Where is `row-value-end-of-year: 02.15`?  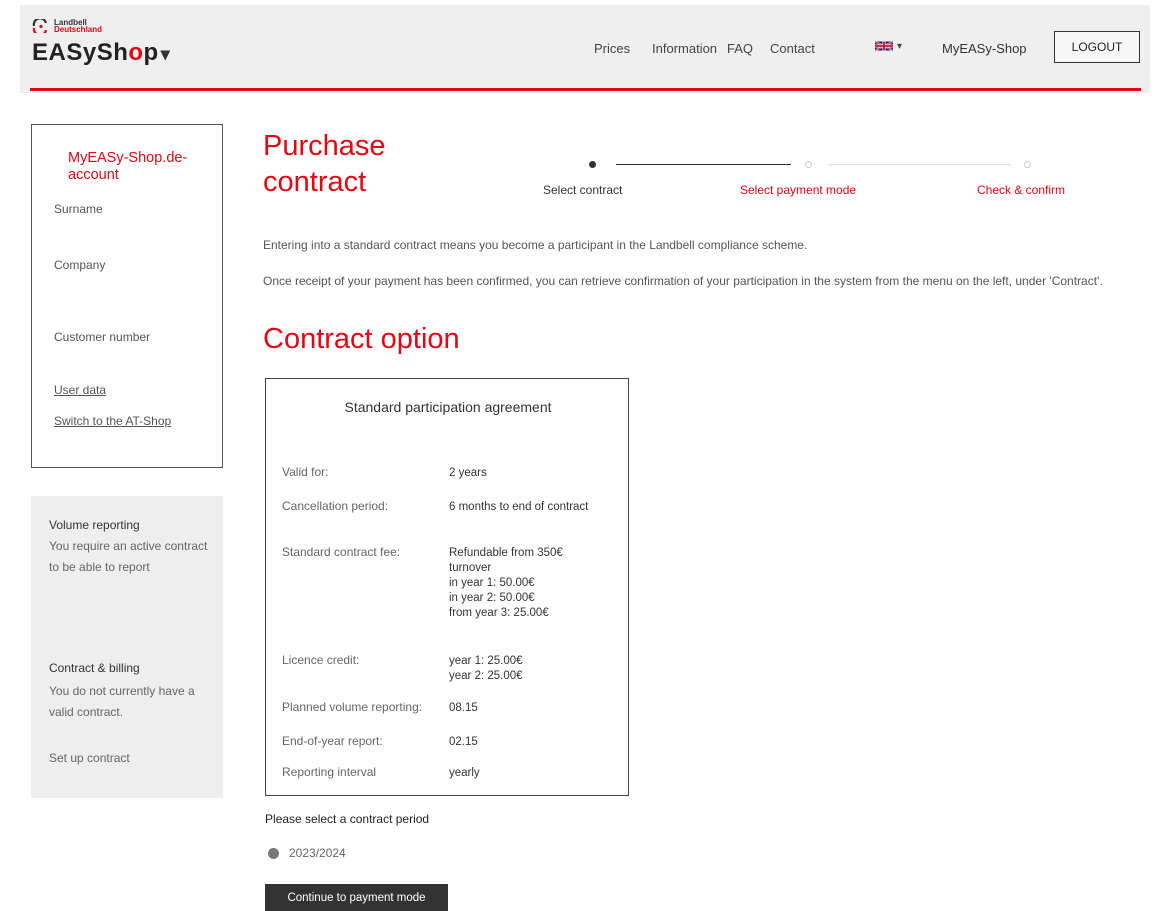
row-value-end-of-year: 02.15 is located at coordinates (463, 742).